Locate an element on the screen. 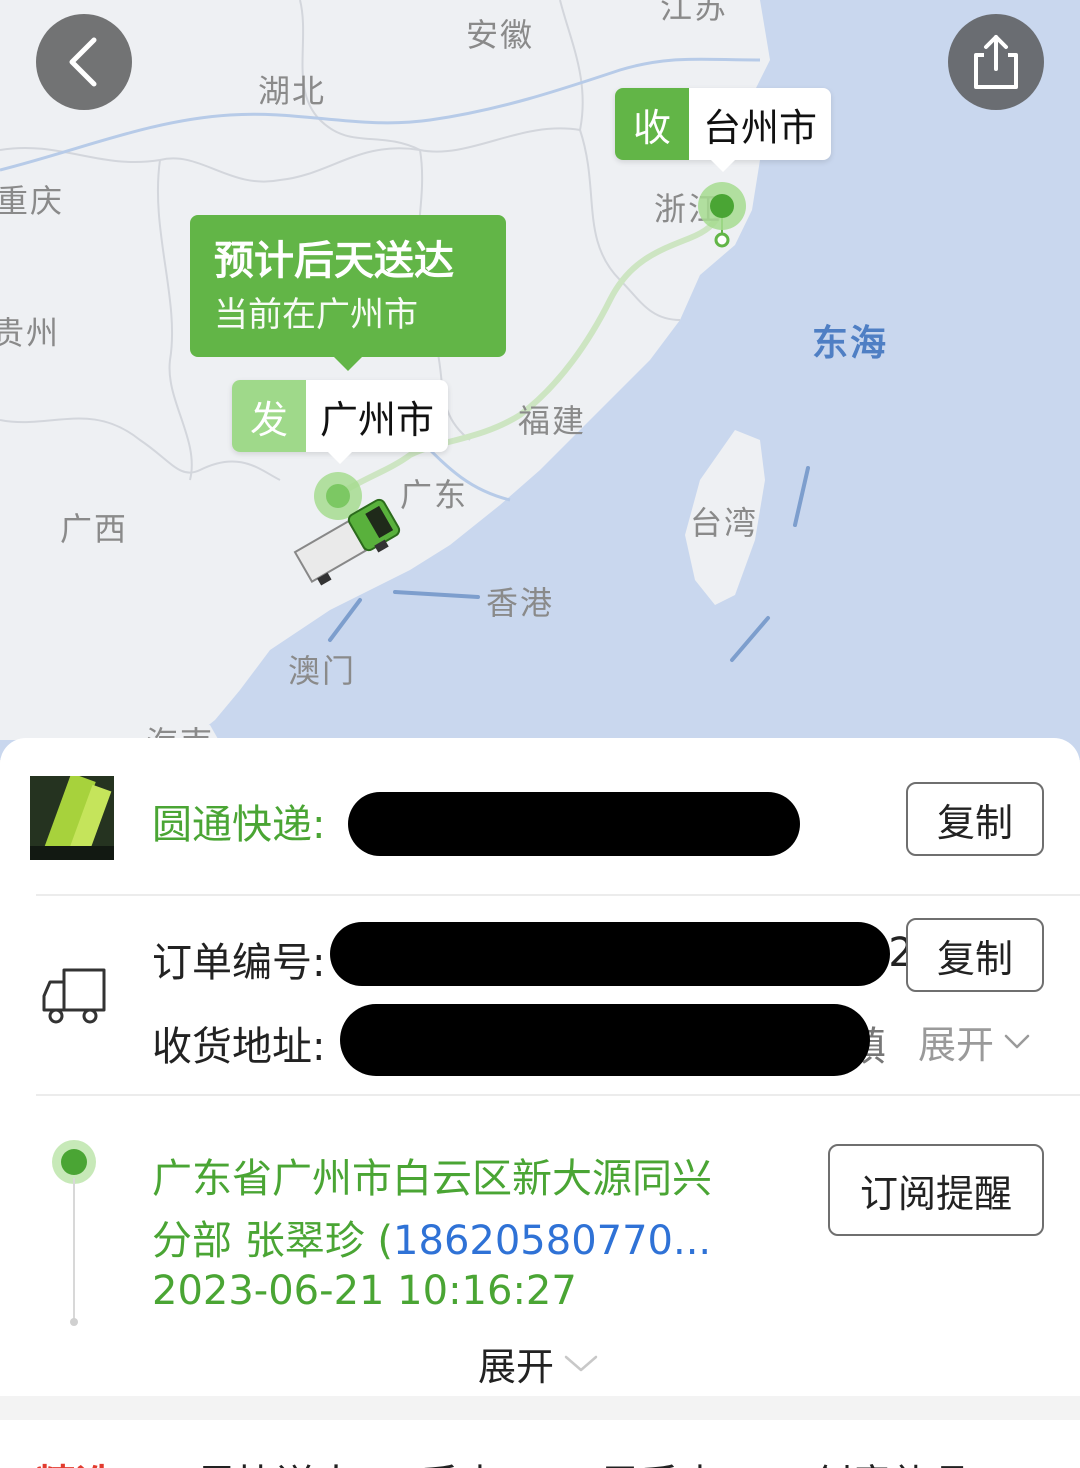  copy-tracking-button: 复制 is located at coordinates (975, 819).